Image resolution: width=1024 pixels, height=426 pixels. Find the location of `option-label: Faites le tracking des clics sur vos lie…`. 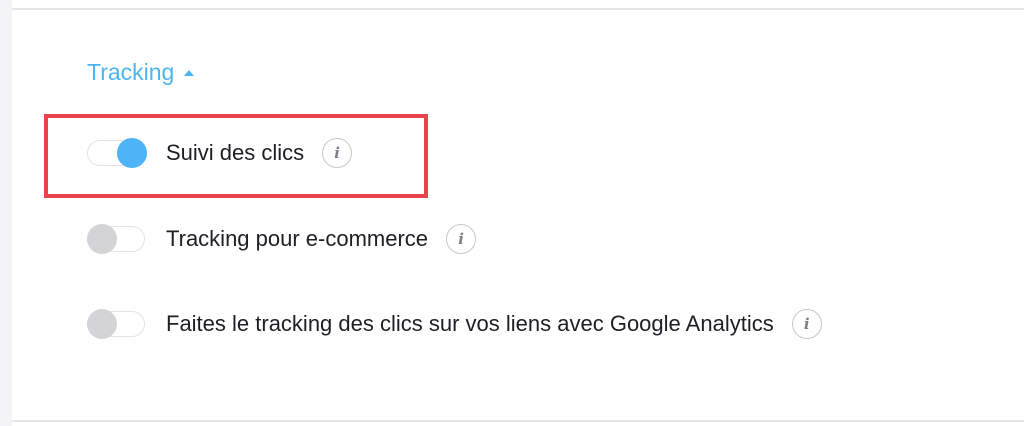

option-label: Faites le tracking des clics sur vos lie… is located at coordinates (470, 323).